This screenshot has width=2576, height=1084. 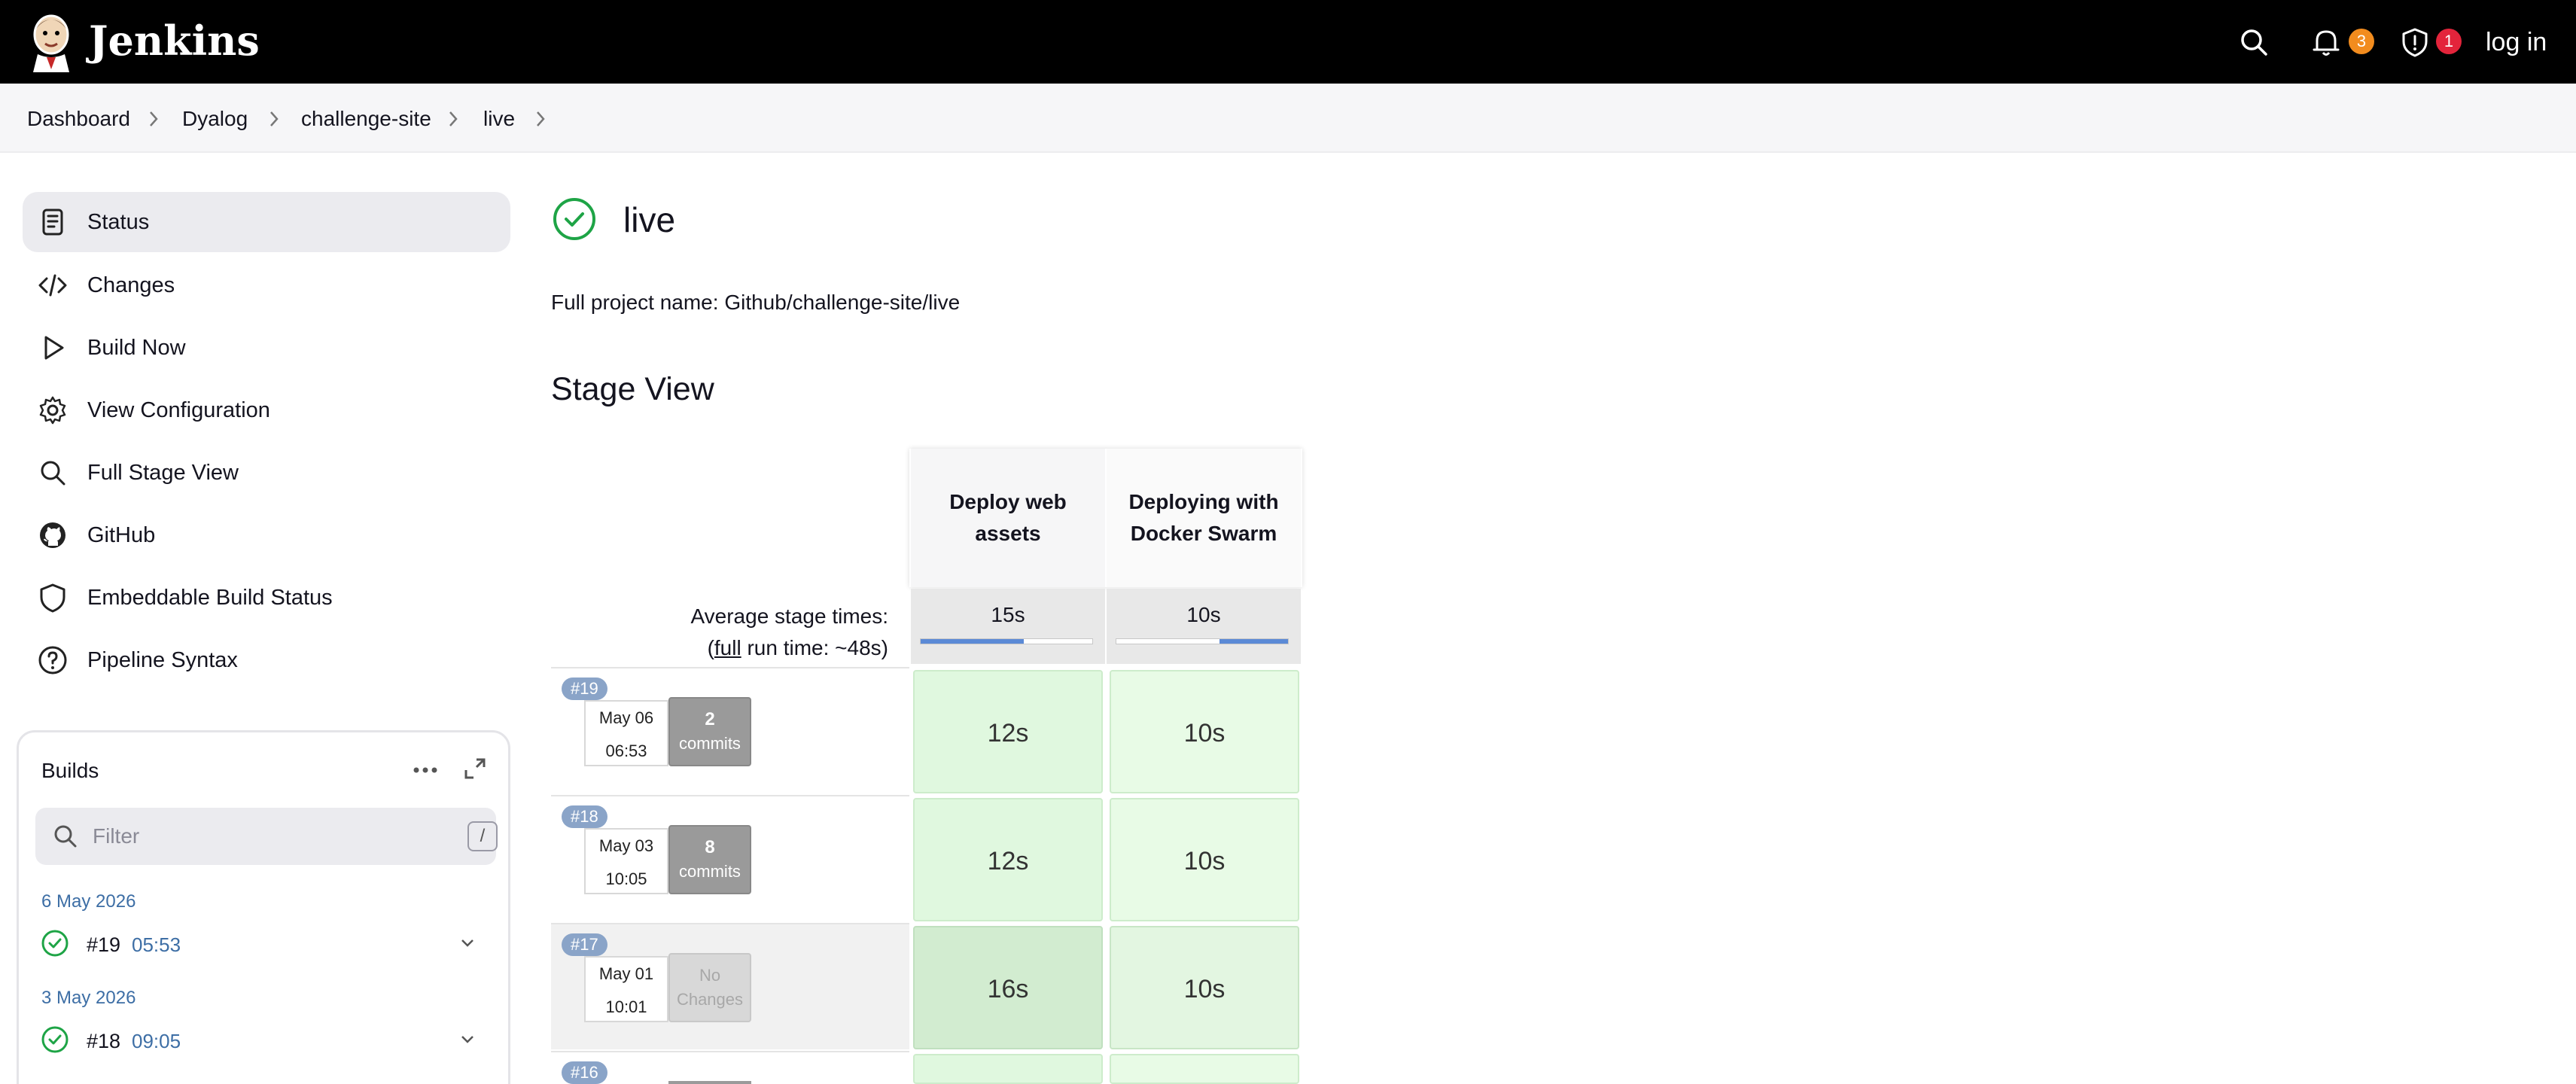 What do you see at coordinates (175, 41) in the screenshot?
I see `brand-name: Jenkins` at bounding box center [175, 41].